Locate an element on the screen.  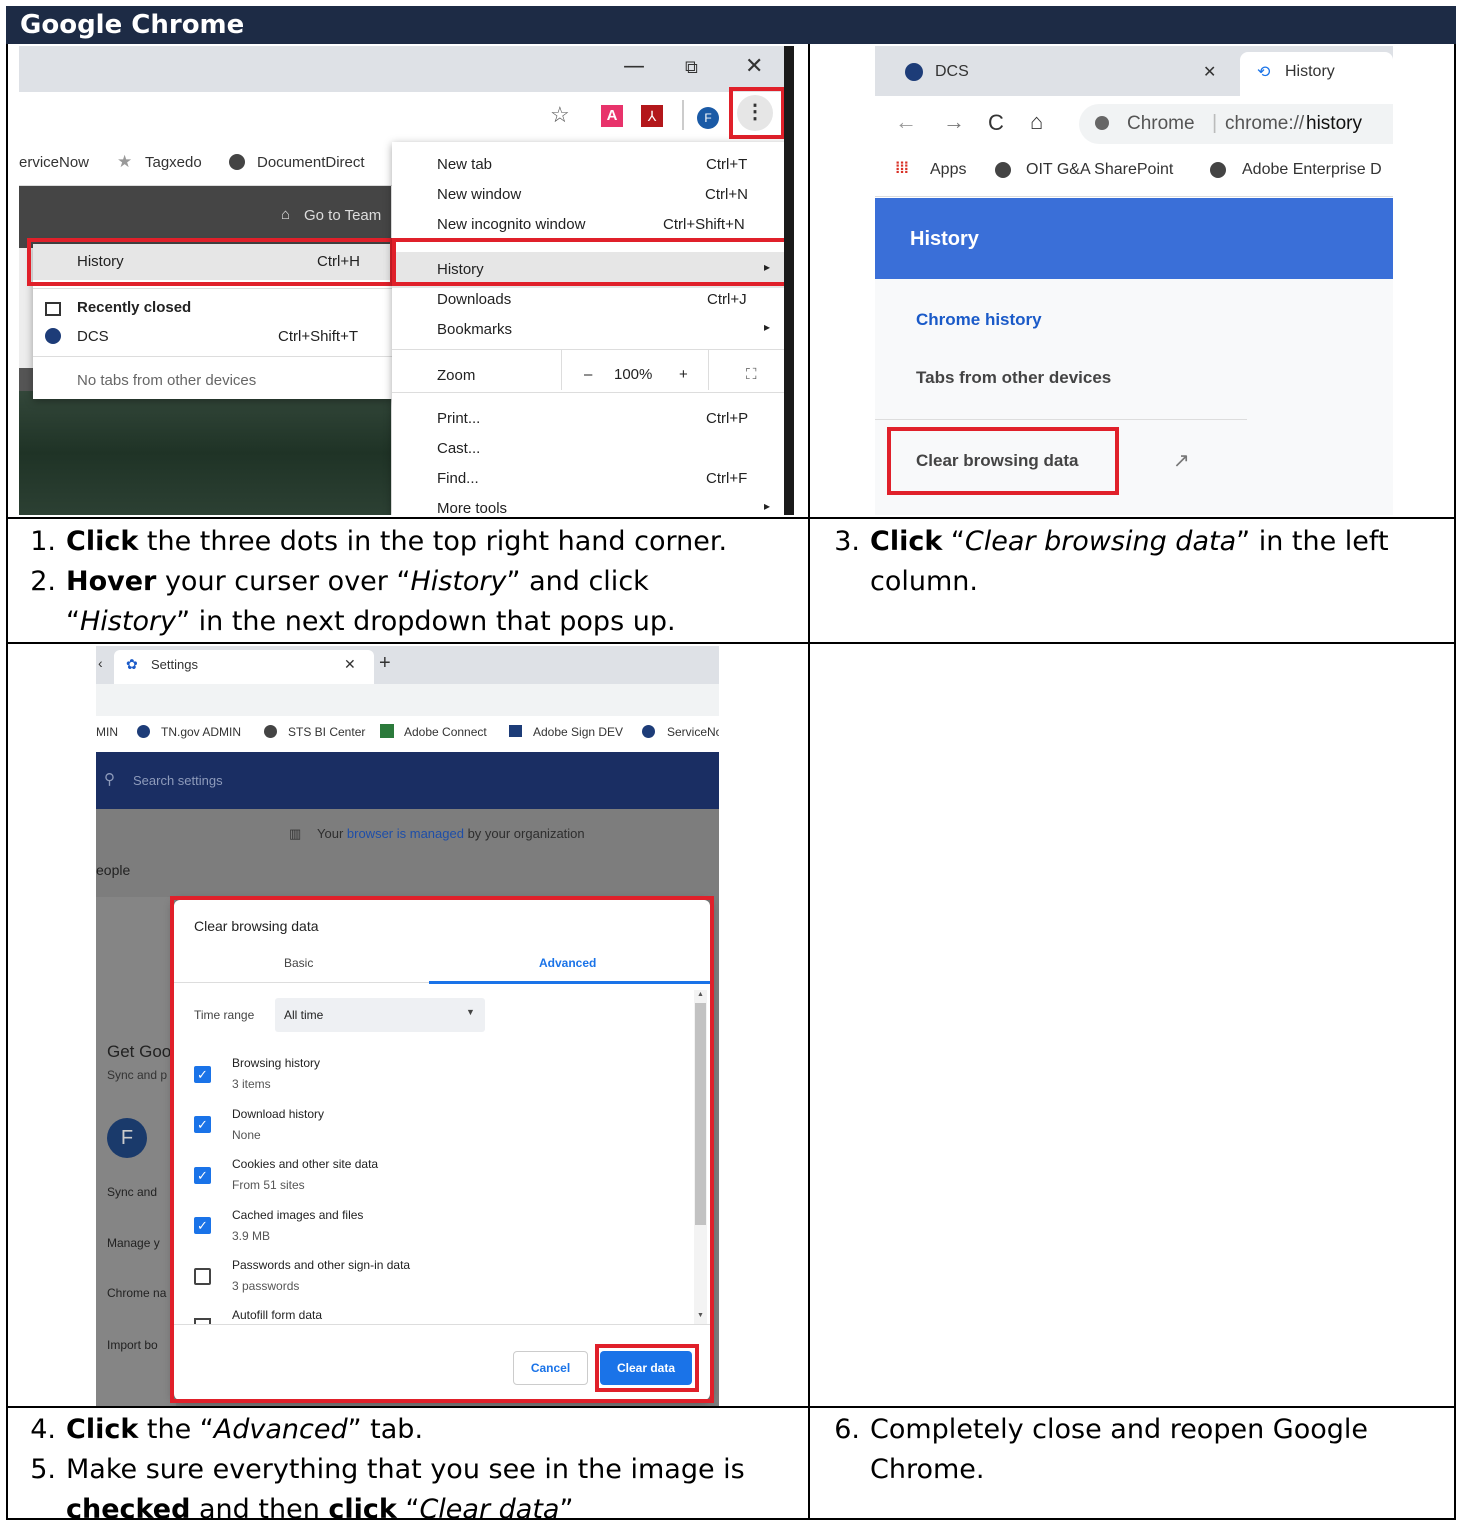
bookmark-oit: OIT G&A SharePoint is located at coordinates (1099, 170).